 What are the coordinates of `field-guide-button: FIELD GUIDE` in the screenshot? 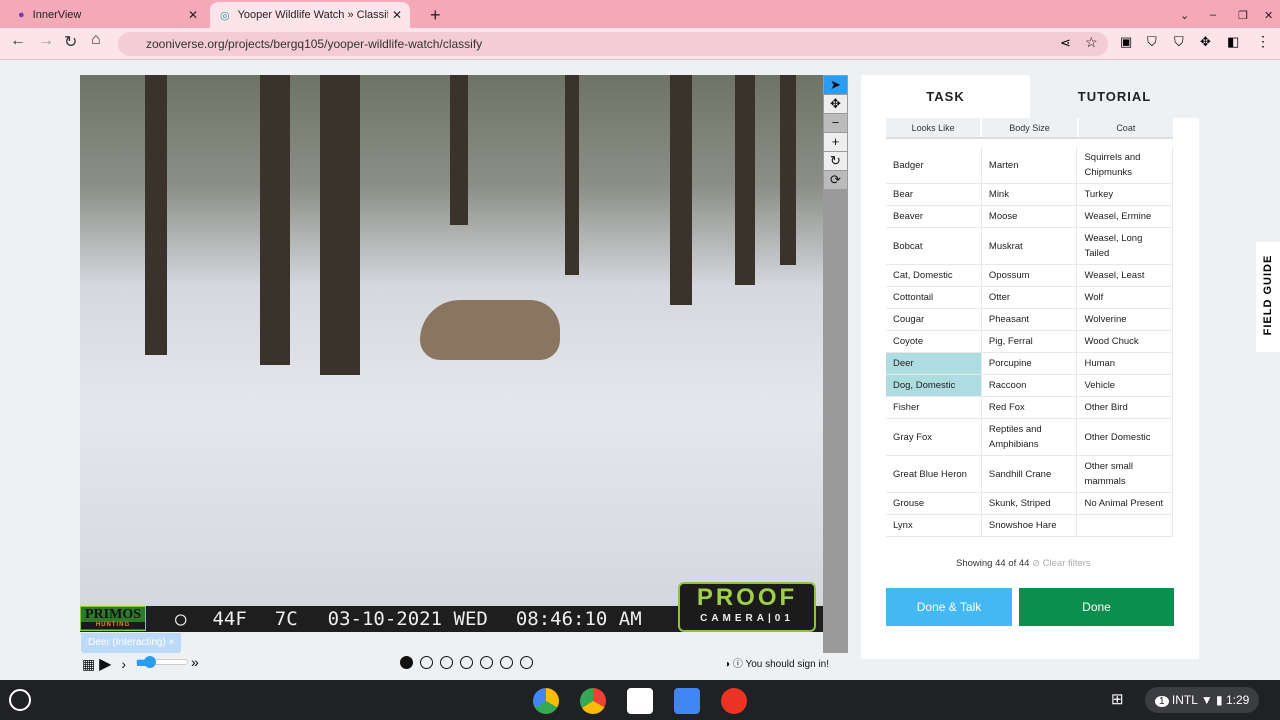 It's located at (1268, 297).